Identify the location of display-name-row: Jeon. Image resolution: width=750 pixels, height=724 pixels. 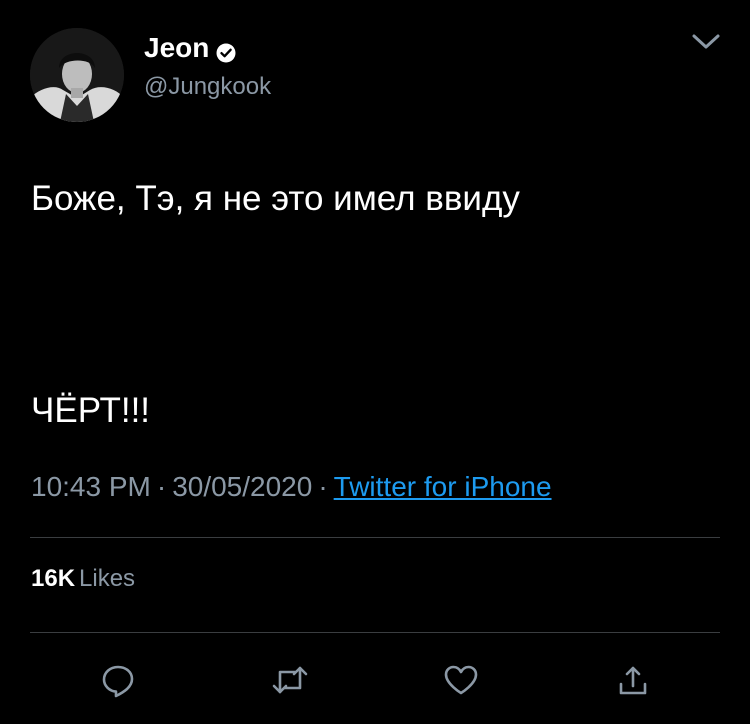
(190, 48).